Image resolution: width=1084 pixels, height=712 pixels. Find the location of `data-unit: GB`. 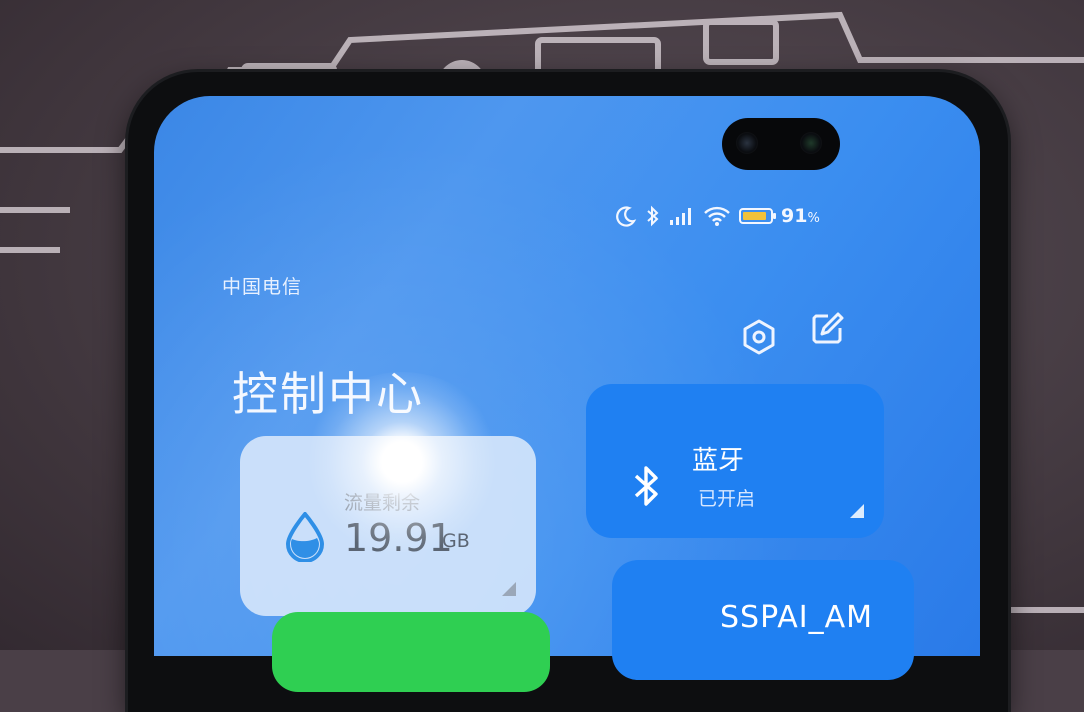

data-unit: GB is located at coordinates (456, 541).